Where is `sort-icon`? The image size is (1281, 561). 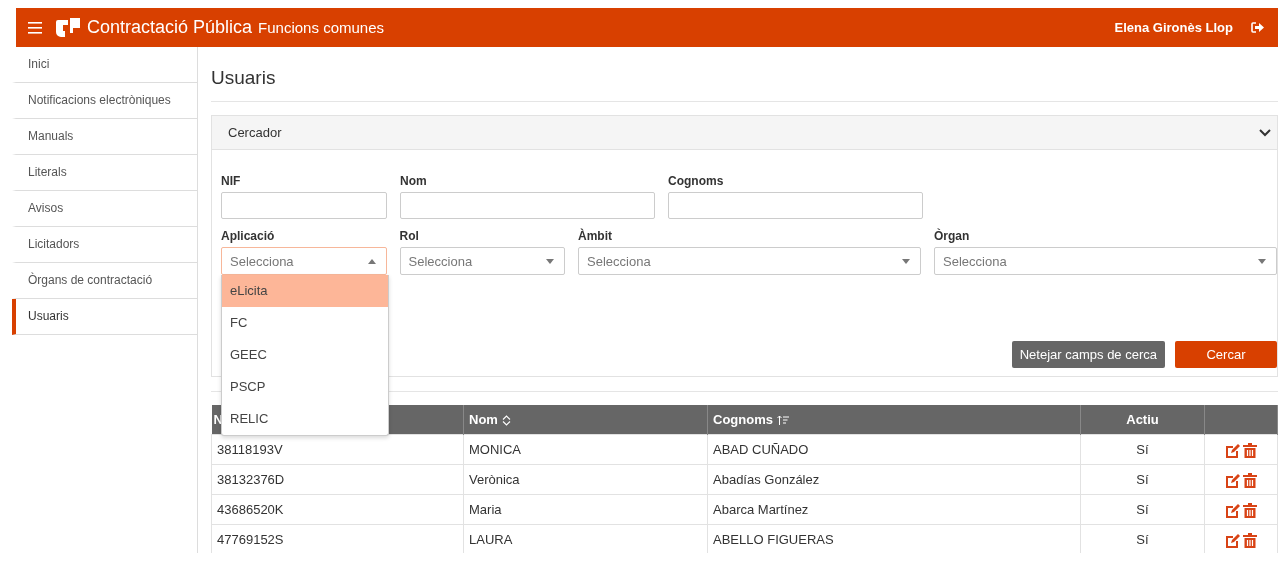
sort-icon is located at coordinates (506, 421).